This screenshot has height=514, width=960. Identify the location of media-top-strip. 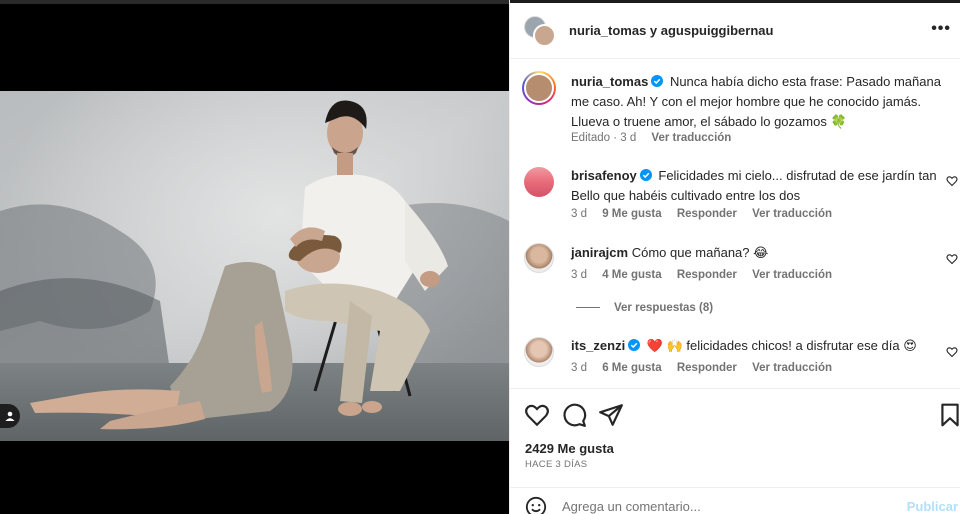
(254, 2).